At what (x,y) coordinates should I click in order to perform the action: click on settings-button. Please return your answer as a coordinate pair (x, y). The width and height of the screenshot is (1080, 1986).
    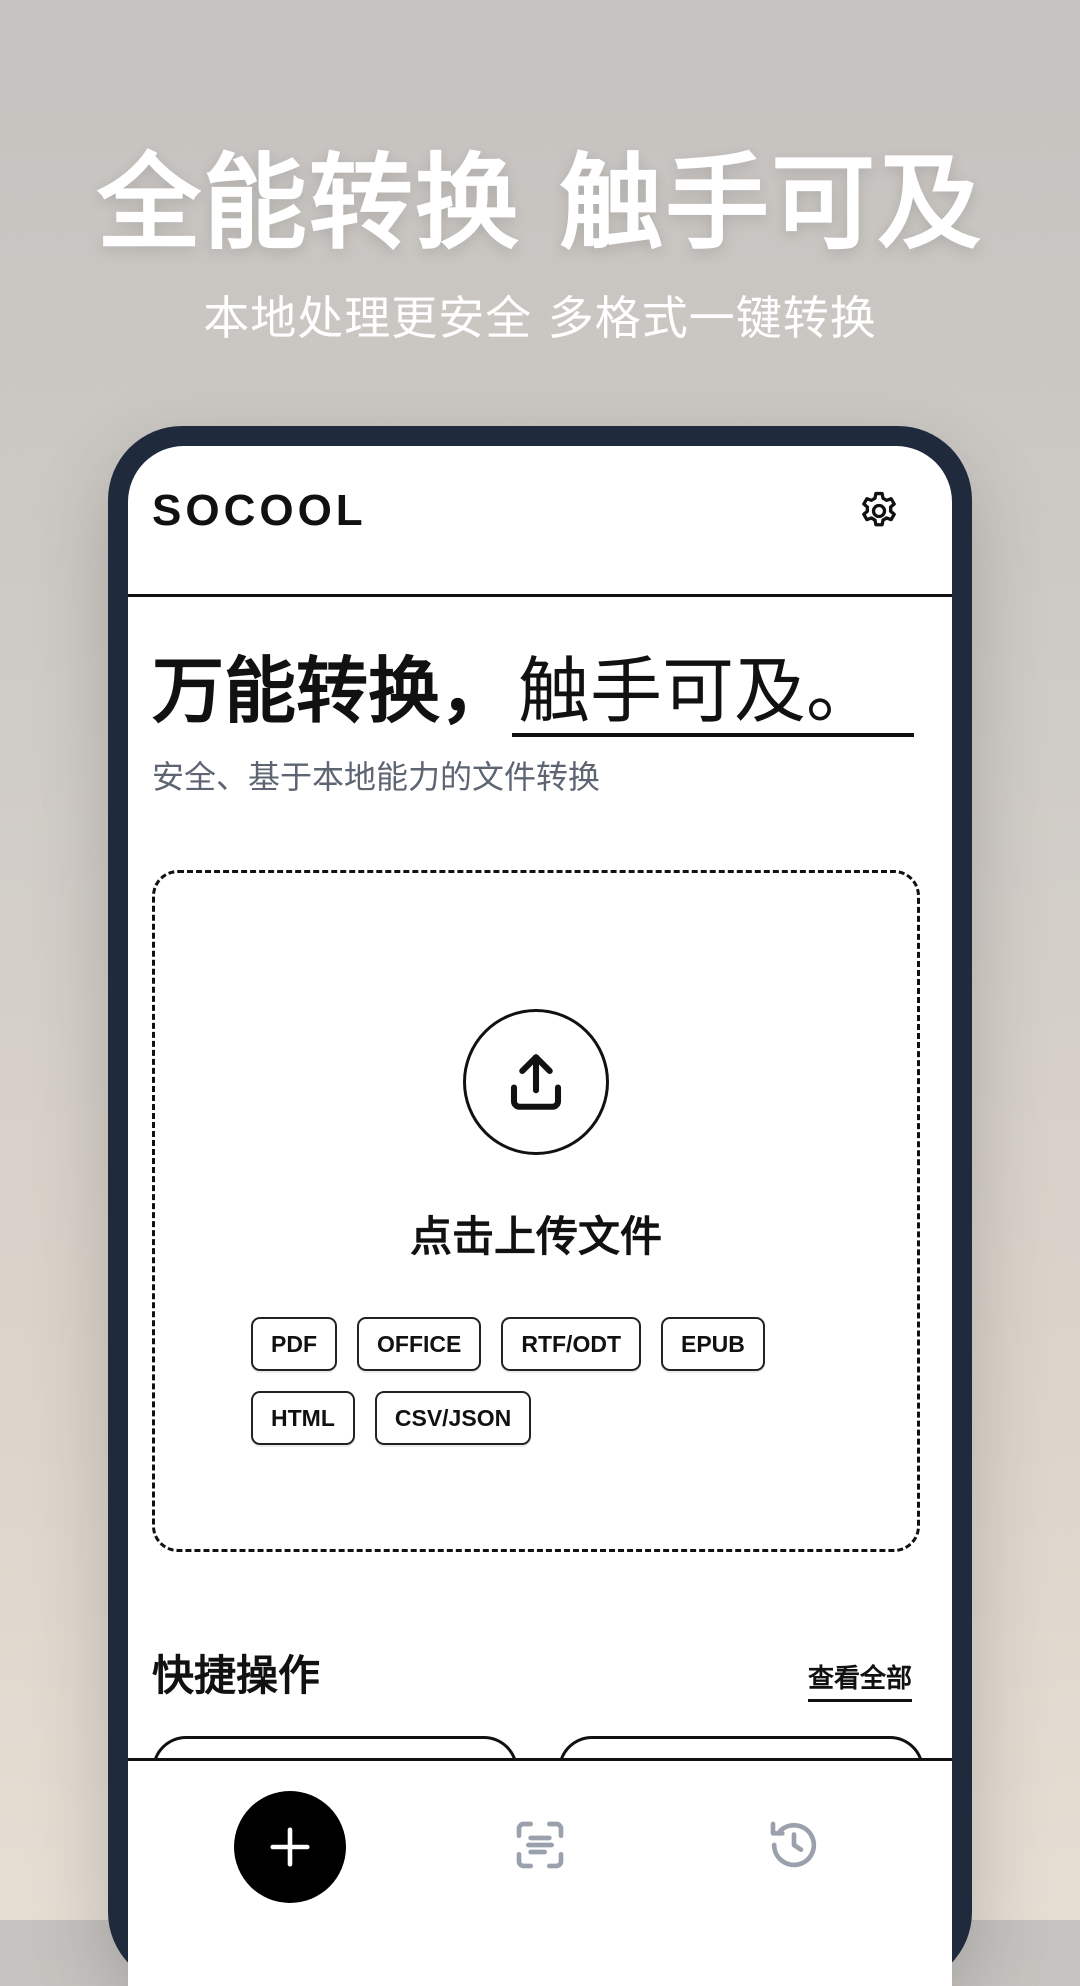
    Looking at the image, I should click on (879, 511).